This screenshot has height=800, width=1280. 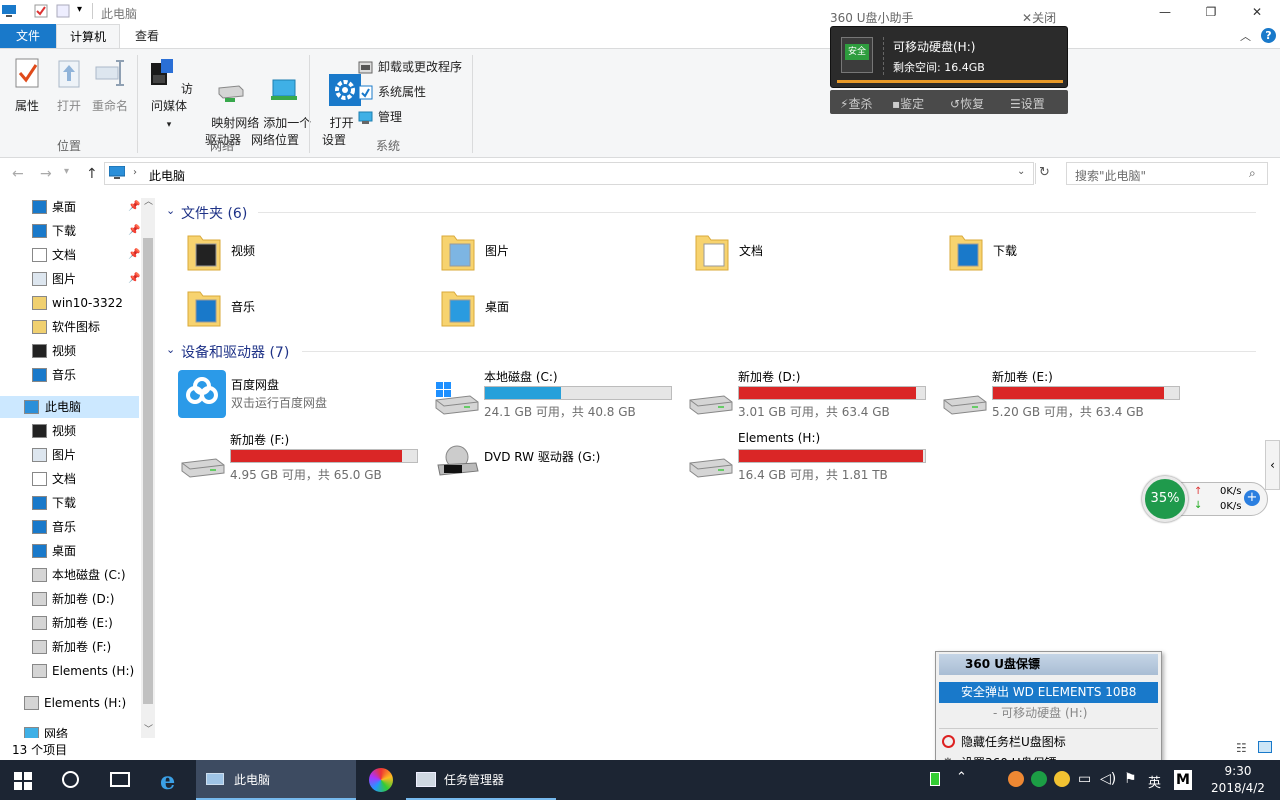 I want to click on folders-section-header: 文件夹 (6), so click(x=214, y=213).